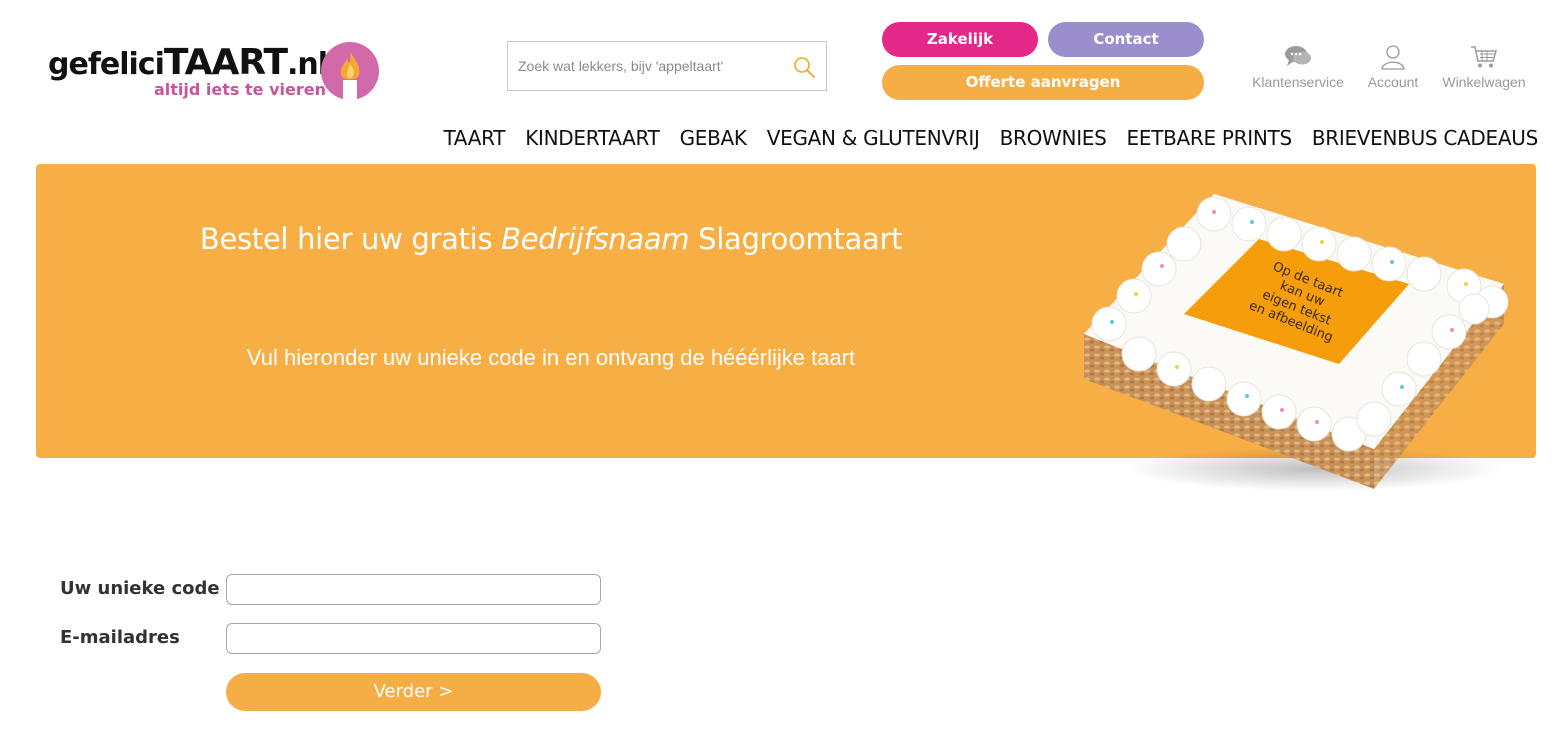 This screenshot has width=1567, height=747. I want to click on email-input, so click(413, 638).